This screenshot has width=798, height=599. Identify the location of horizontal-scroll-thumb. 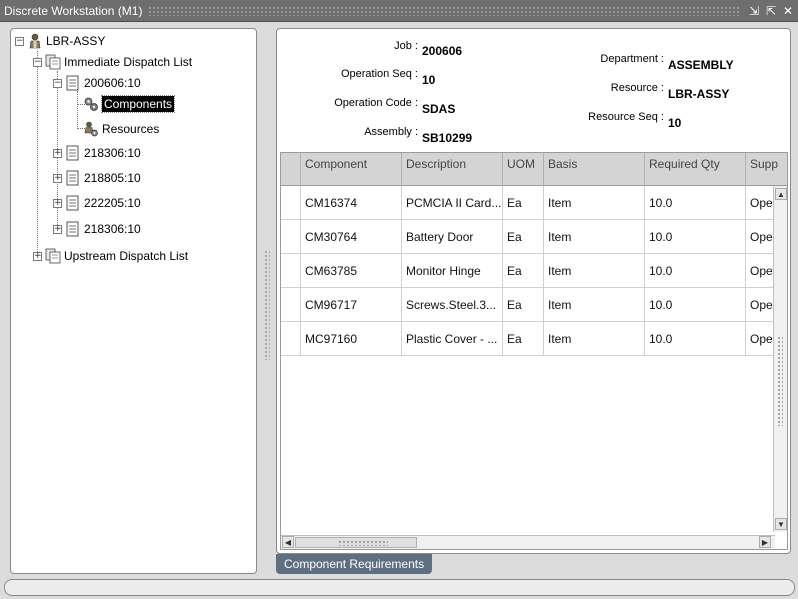
(356, 542).